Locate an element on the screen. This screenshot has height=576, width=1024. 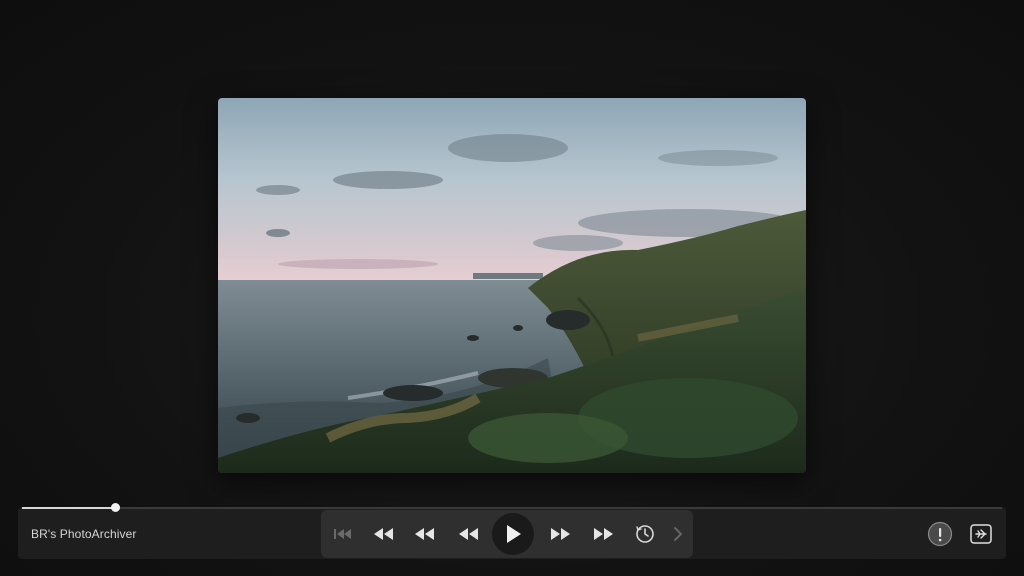
rewind-icon is located at coordinates (424, 534).